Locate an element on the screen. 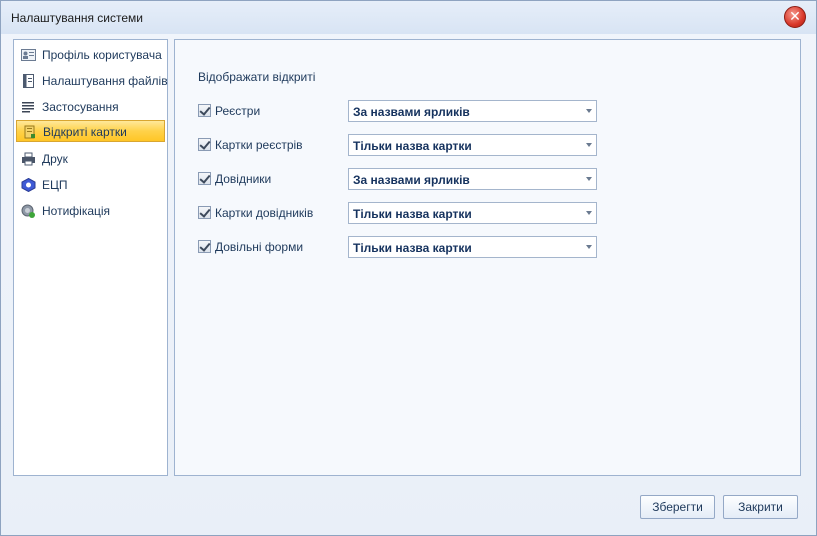 The height and width of the screenshot is (536, 817). setting-row-custom-forms: Довільні форми Тільки назва картки is located at coordinates (398, 248).